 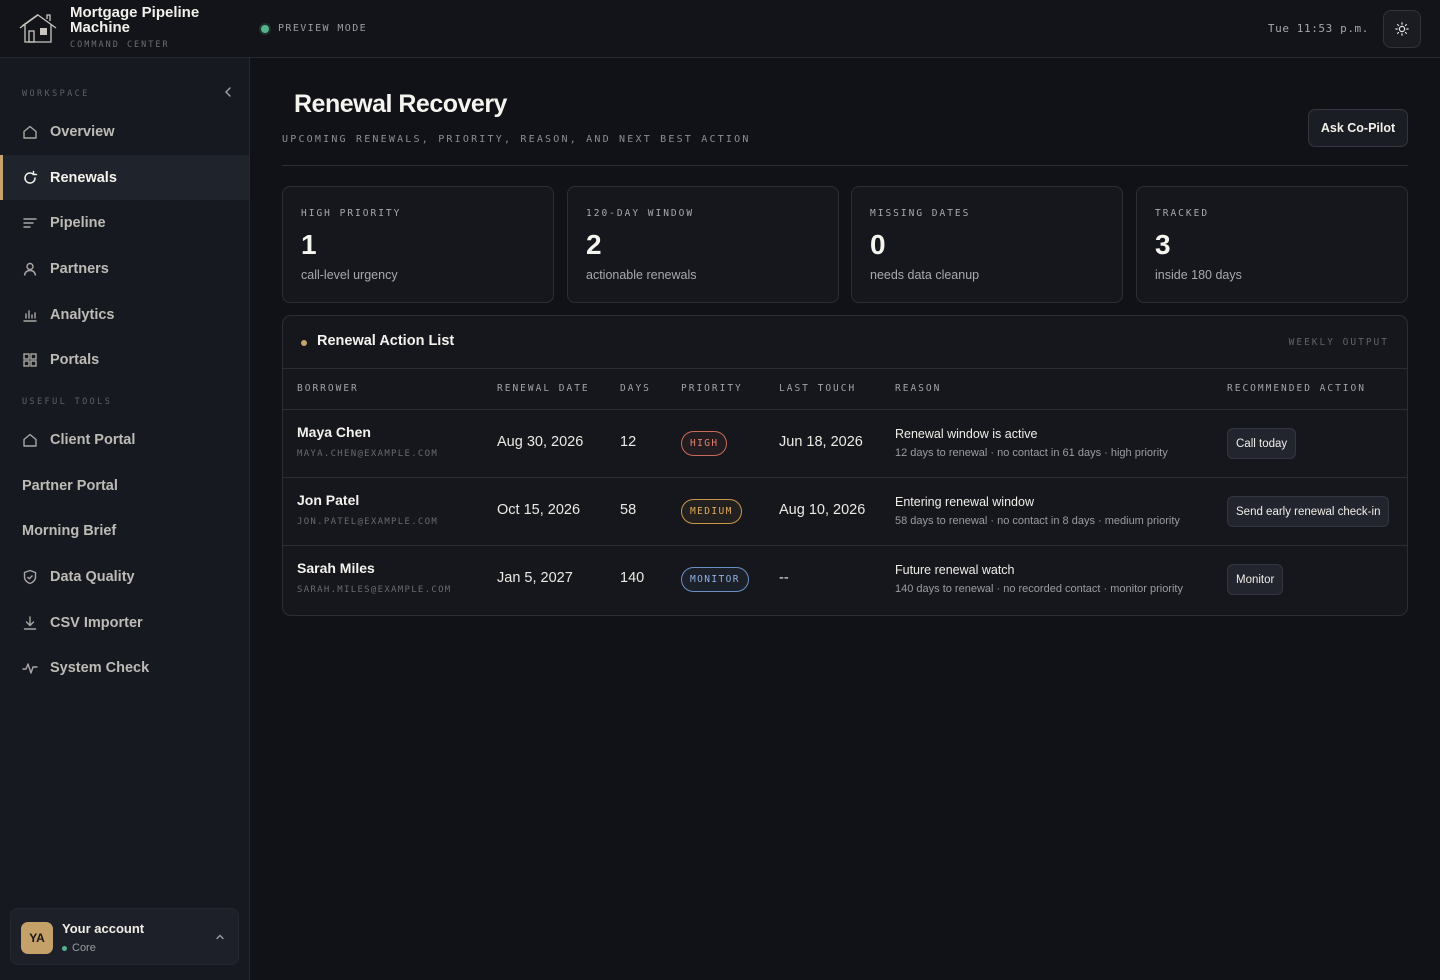 I want to click on column-header-borrower: BORROWER, so click(x=328, y=388).